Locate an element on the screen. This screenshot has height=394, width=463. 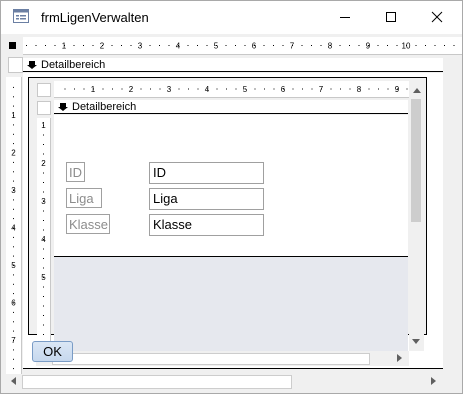
subform-section-bar-detail: Detailbereich is located at coordinates (231, 107).